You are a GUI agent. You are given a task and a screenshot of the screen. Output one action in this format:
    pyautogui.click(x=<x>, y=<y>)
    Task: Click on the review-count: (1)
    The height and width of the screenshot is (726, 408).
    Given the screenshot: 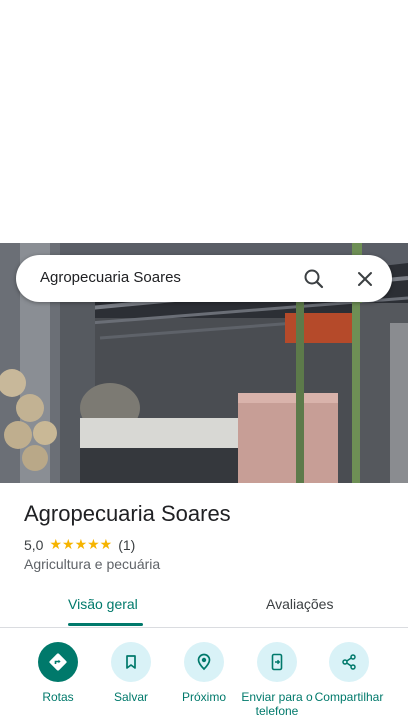 What is the action you would take?
    pyautogui.click(x=127, y=544)
    